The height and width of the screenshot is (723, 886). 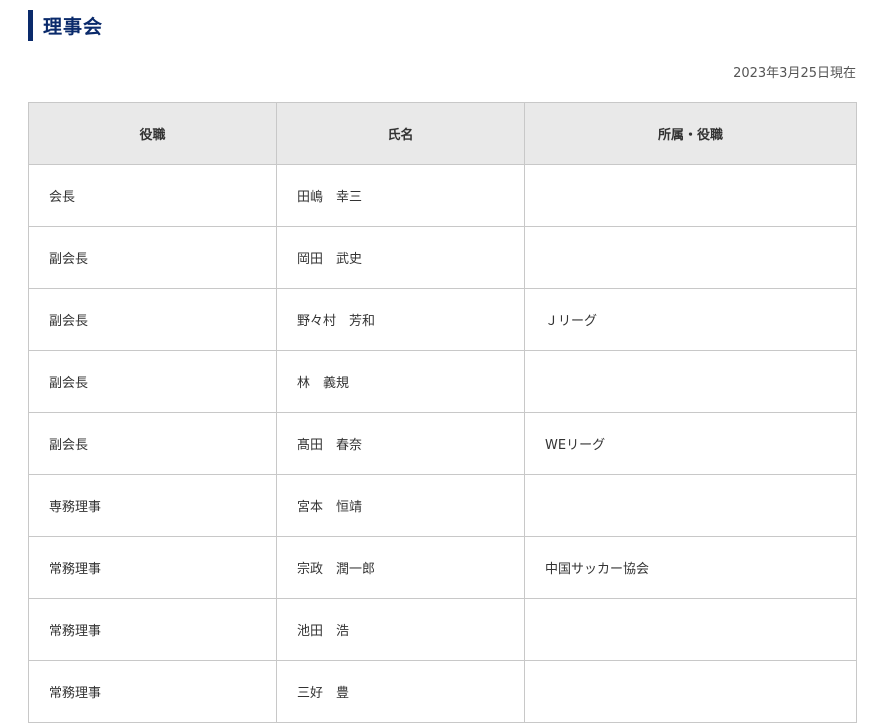 I want to click on header-name: 氏名, so click(x=400, y=133).